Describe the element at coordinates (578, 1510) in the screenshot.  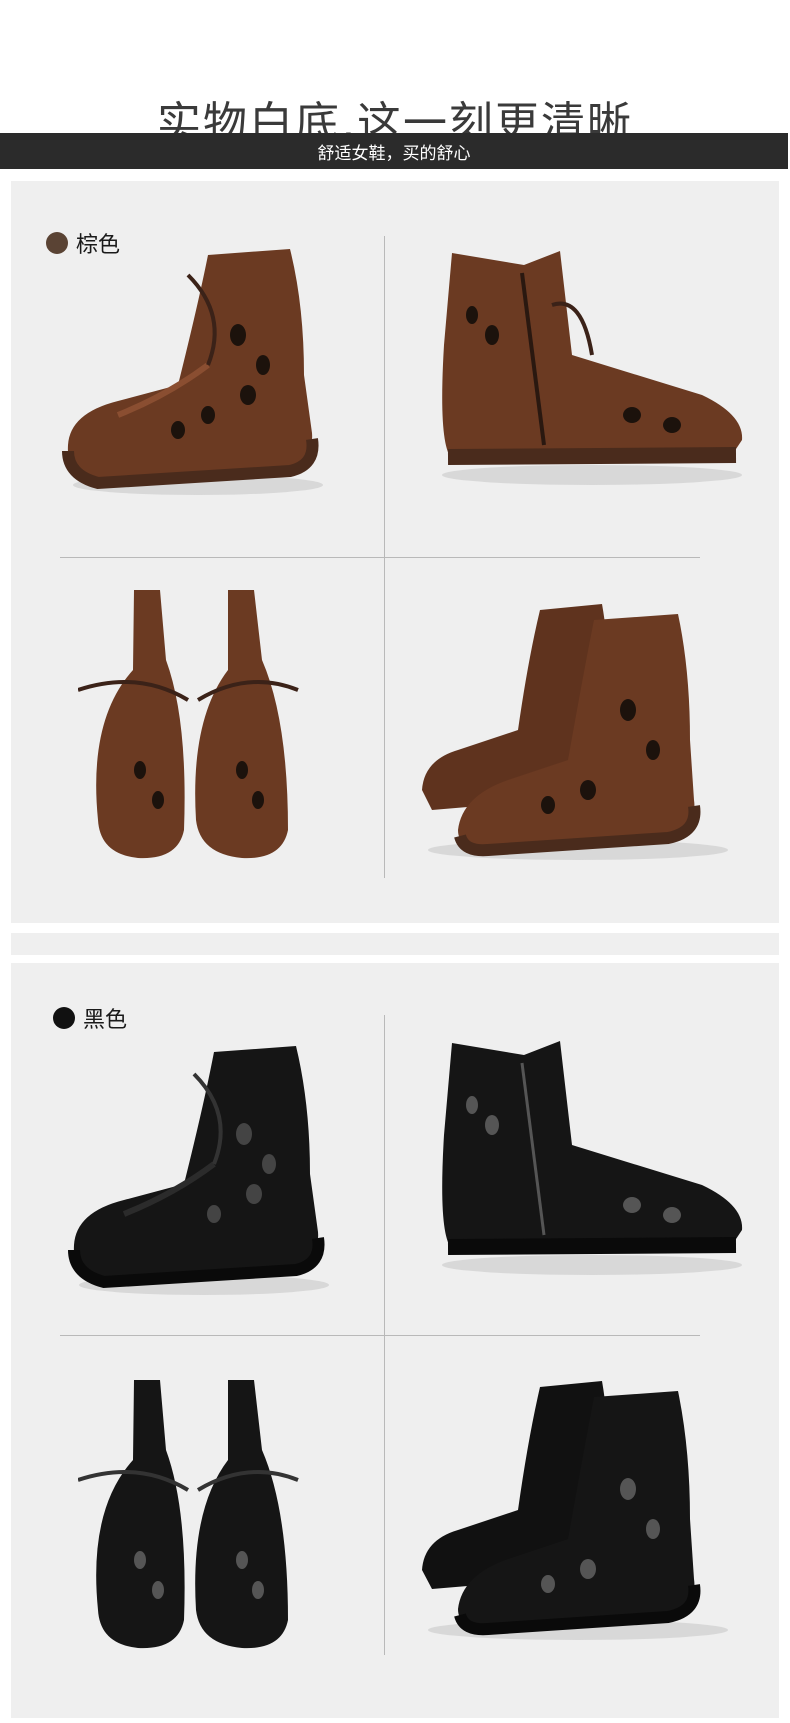
I see `black-boot-pair-angled-image` at that location.